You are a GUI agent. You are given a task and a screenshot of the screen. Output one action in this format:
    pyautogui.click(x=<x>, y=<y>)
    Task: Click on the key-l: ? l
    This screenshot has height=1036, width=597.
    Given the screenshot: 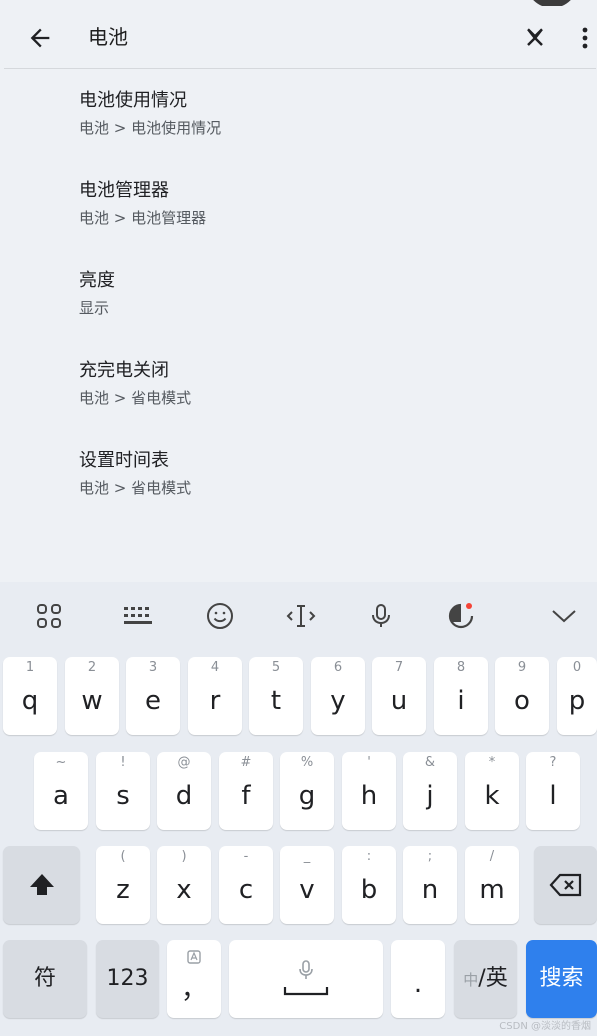 What is the action you would take?
    pyautogui.click(x=553, y=791)
    